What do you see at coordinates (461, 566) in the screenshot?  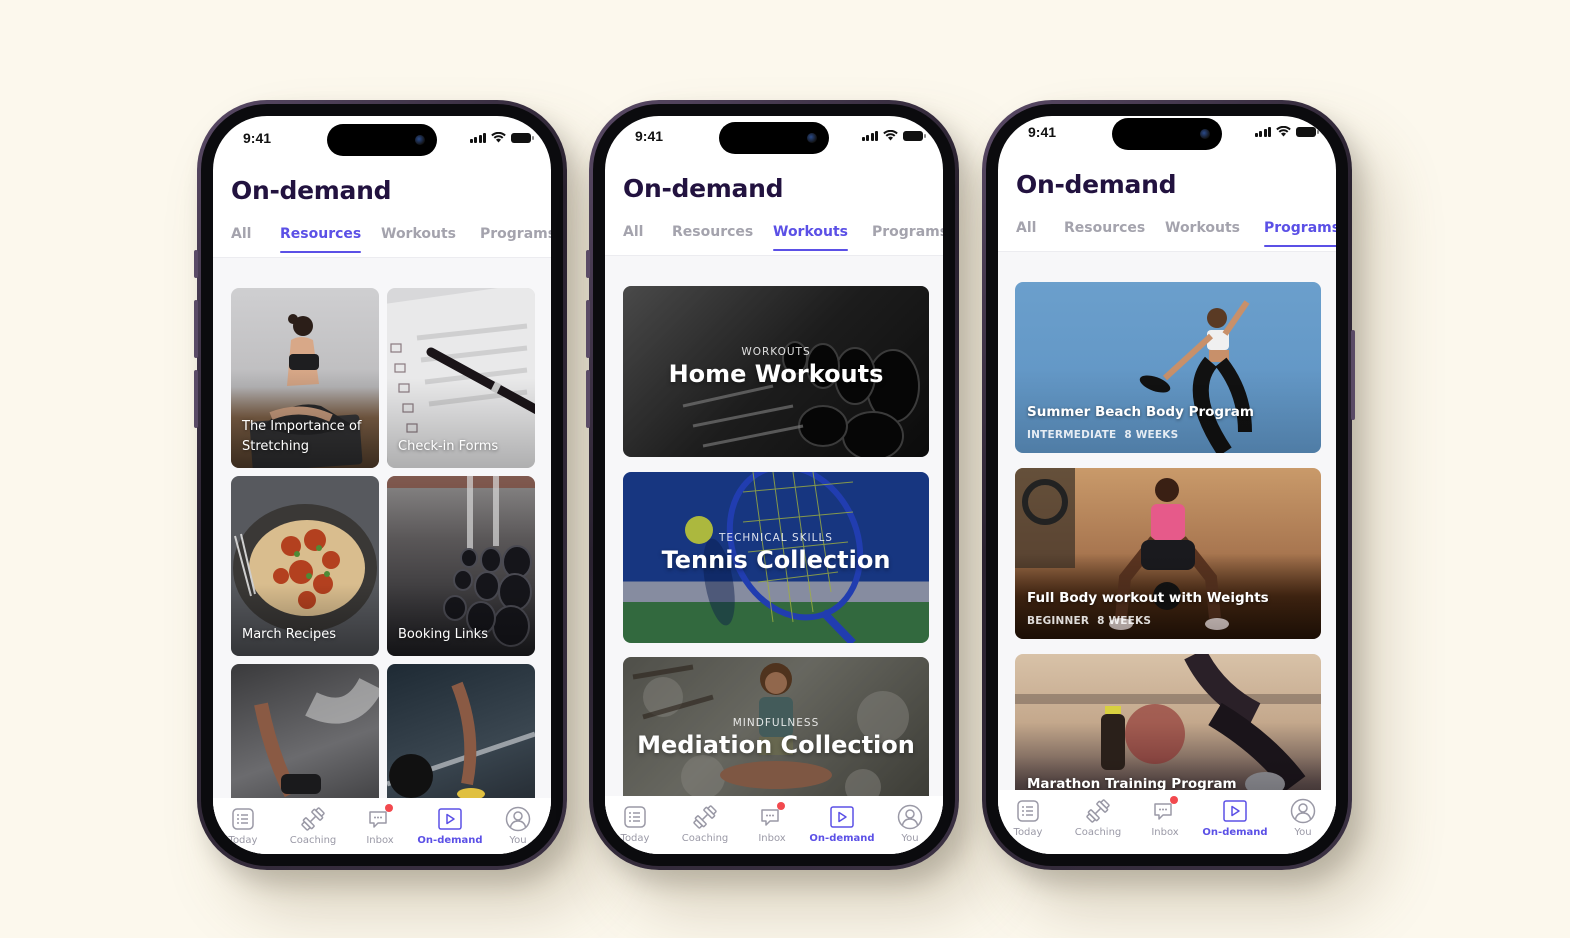 I see `resource-card: Booking Links` at bounding box center [461, 566].